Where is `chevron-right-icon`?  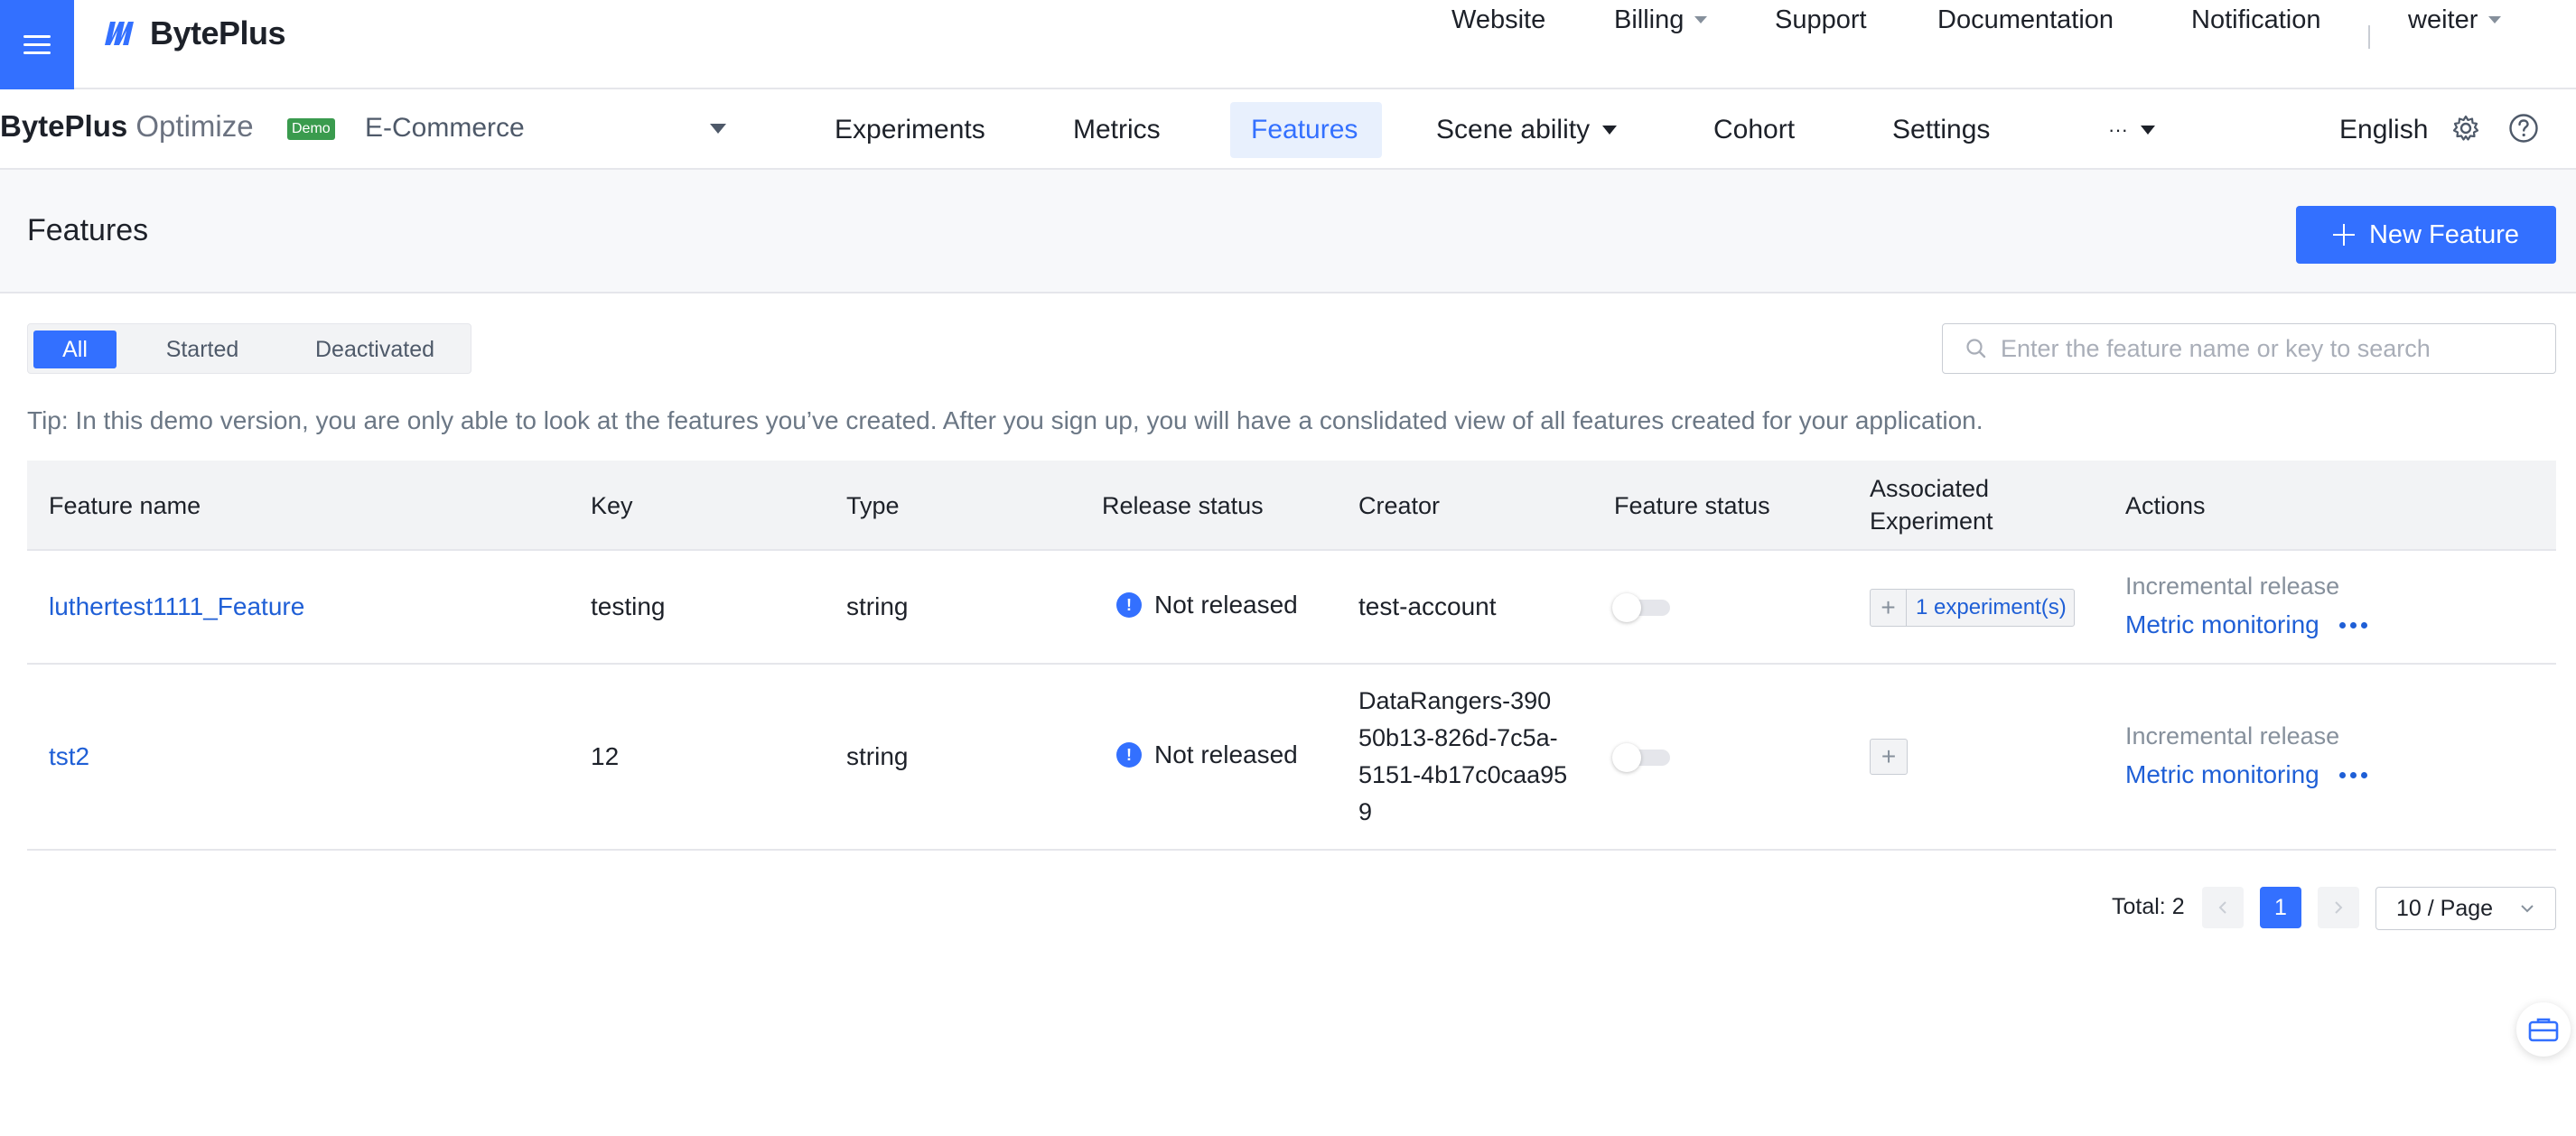 chevron-right-icon is located at coordinates (2339, 907).